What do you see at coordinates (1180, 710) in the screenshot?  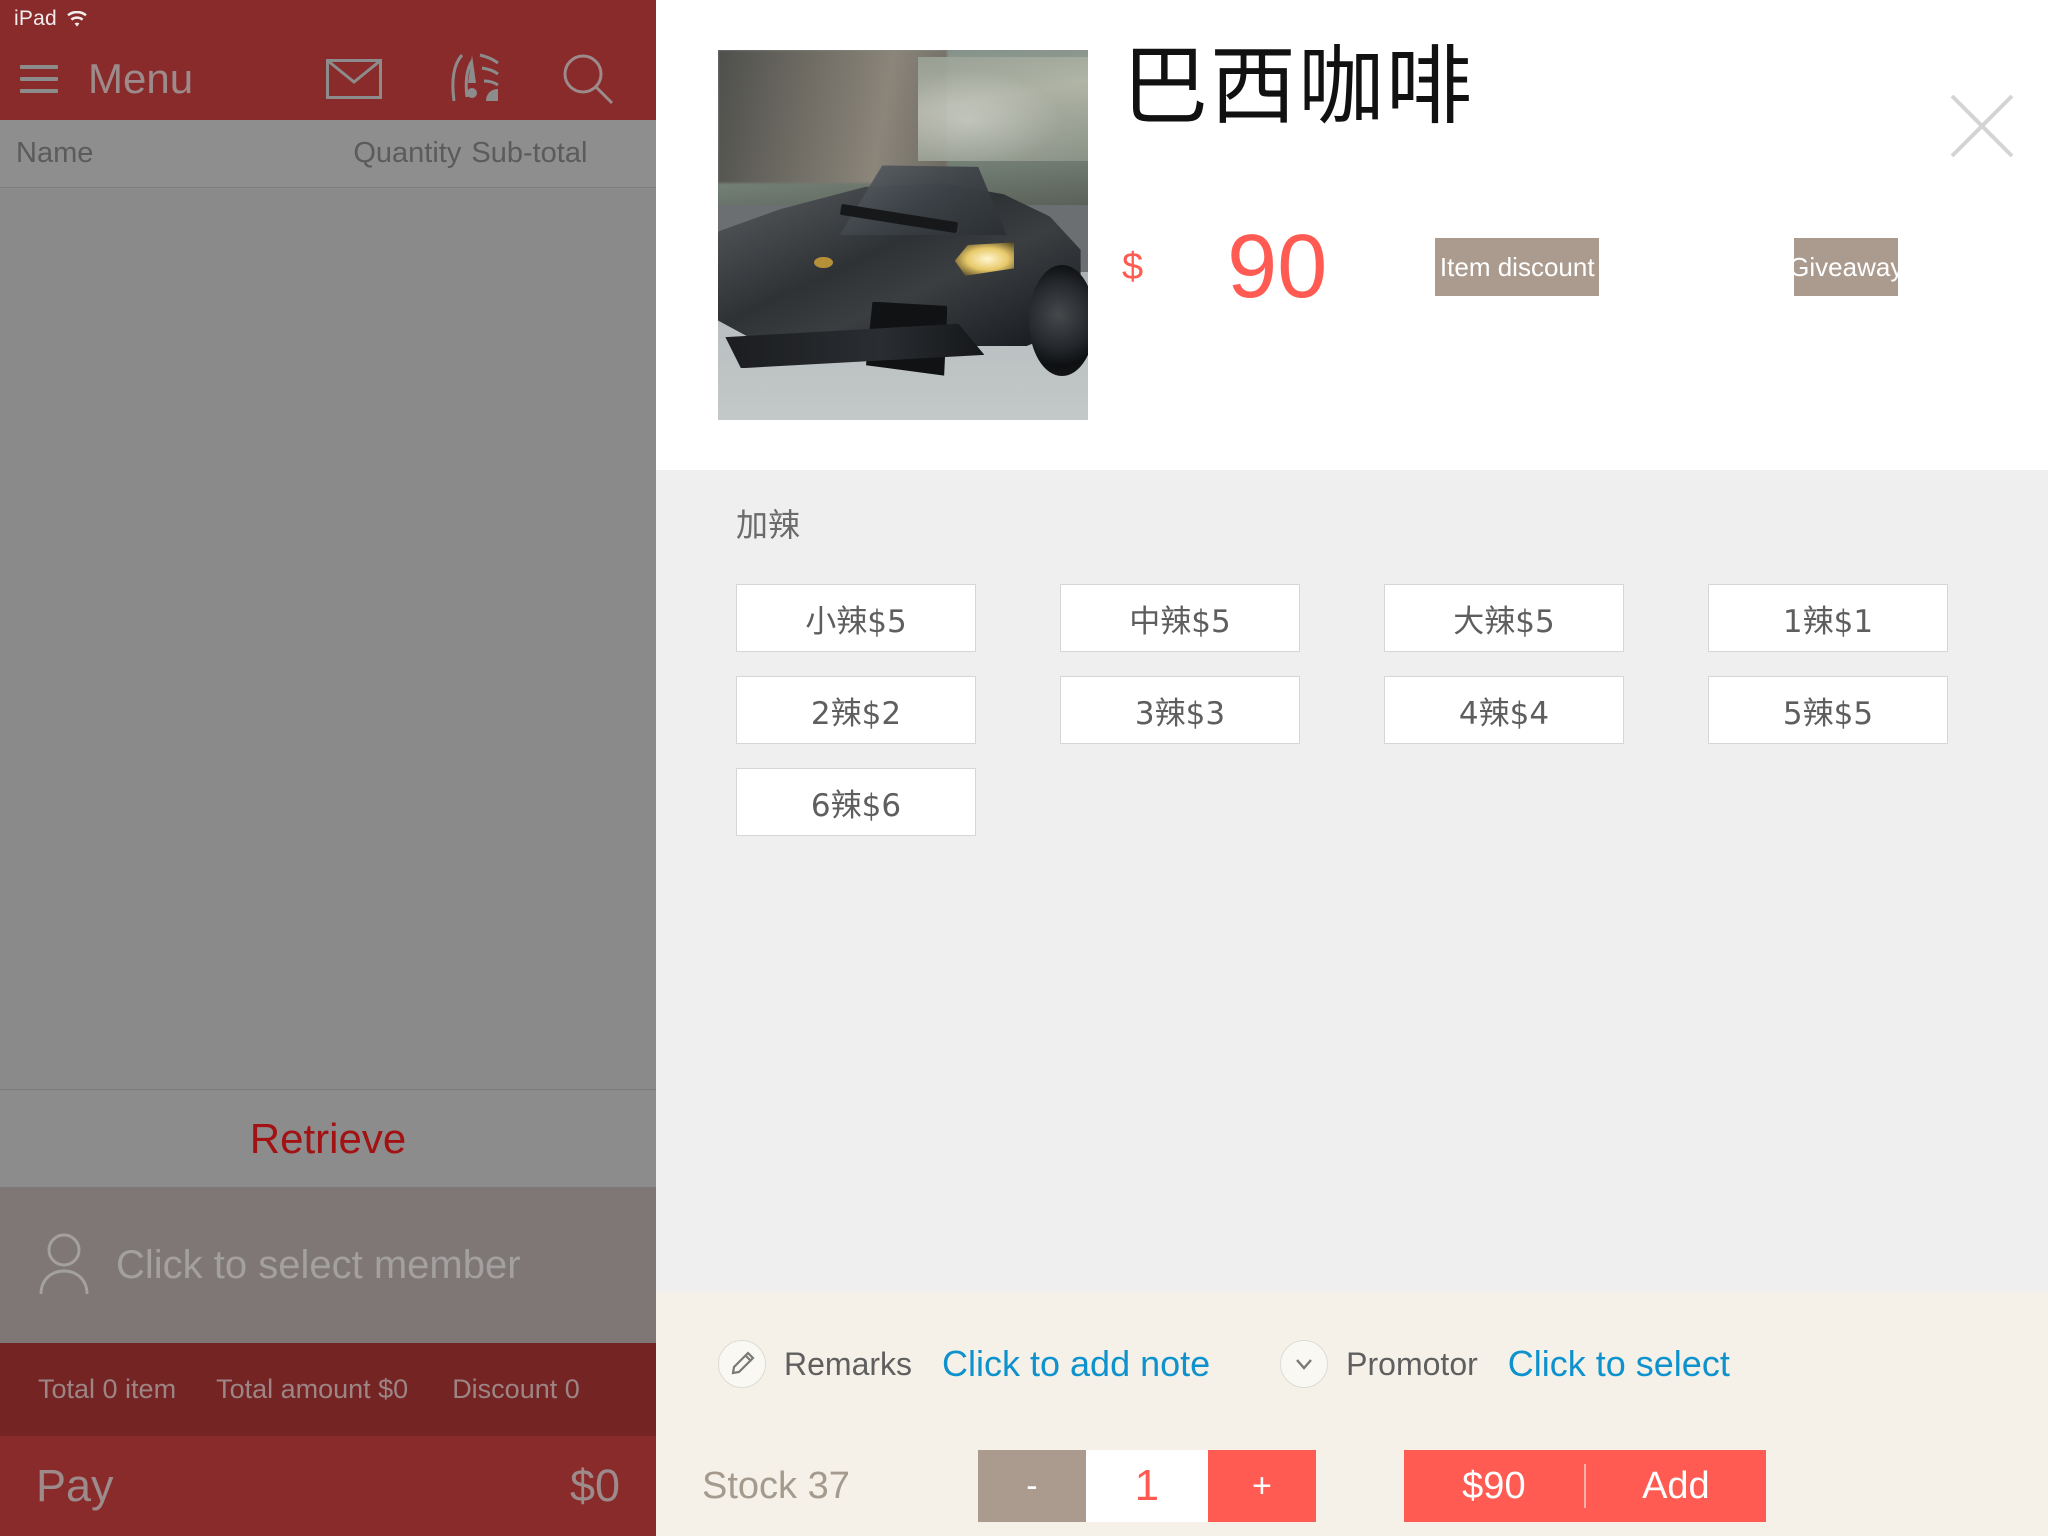 I see `option-button: 3辣$3` at bounding box center [1180, 710].